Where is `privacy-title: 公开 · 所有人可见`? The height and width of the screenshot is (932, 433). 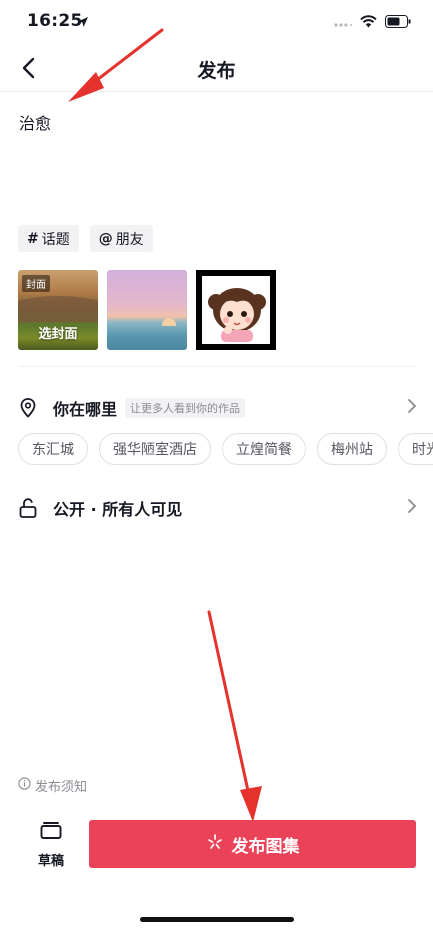
privacy-title: 公开 · 所有人可见 is located at coordinates (118, 509).